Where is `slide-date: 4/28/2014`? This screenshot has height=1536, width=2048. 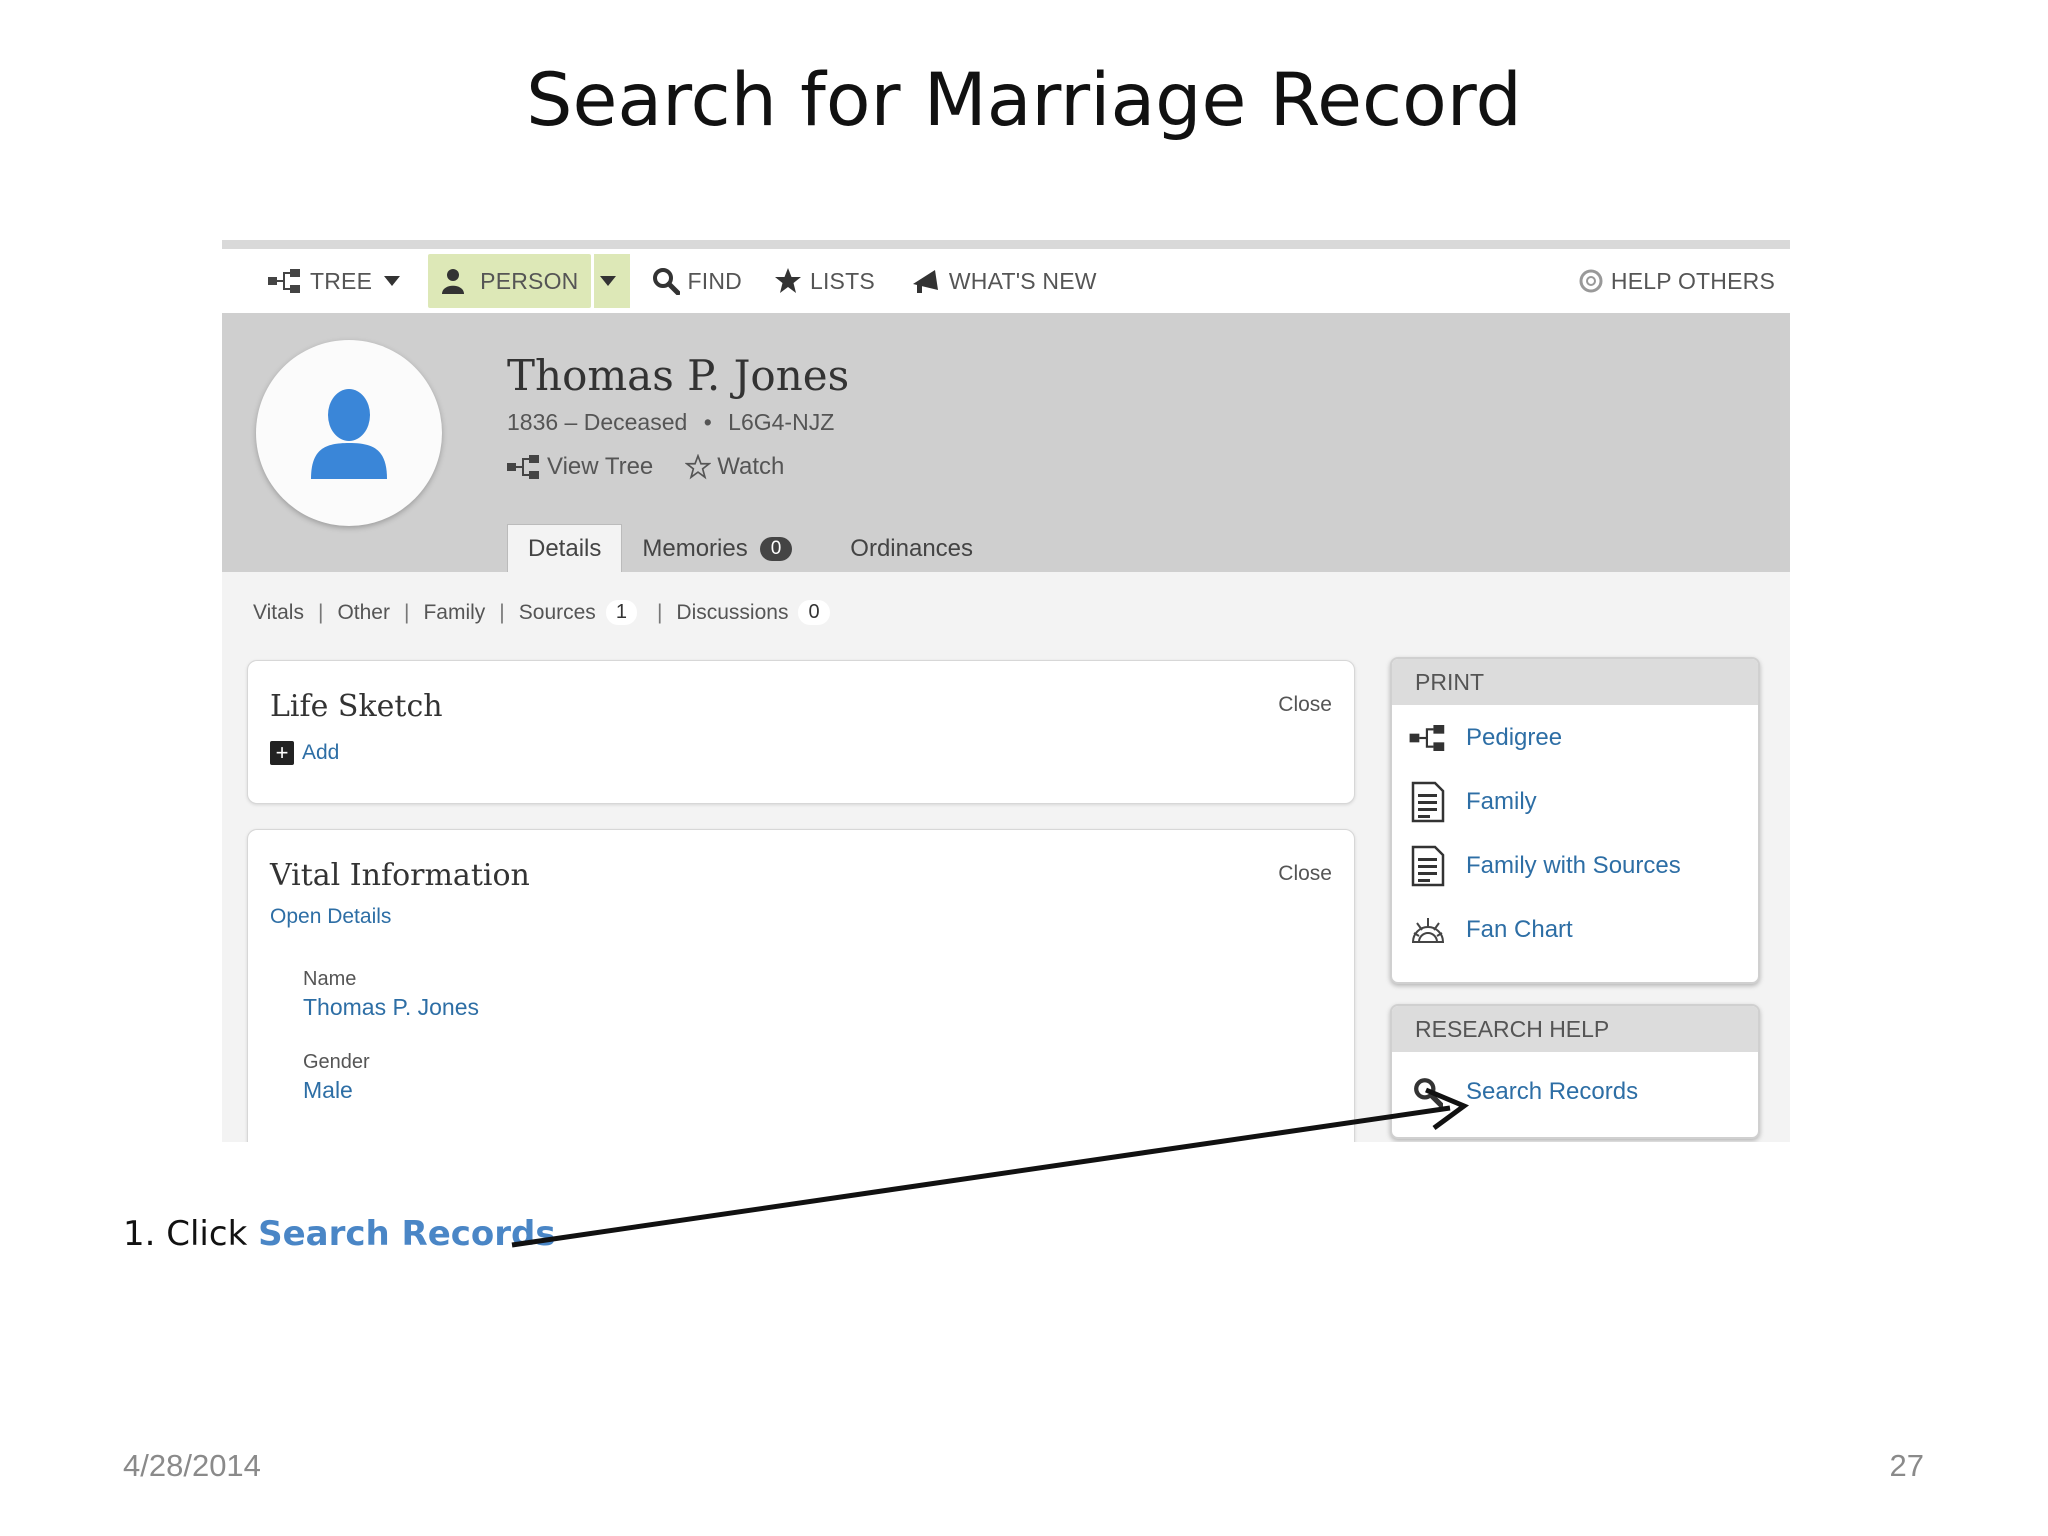
slide-date: 4/28/2014 is located at coordinates (192, 1465).